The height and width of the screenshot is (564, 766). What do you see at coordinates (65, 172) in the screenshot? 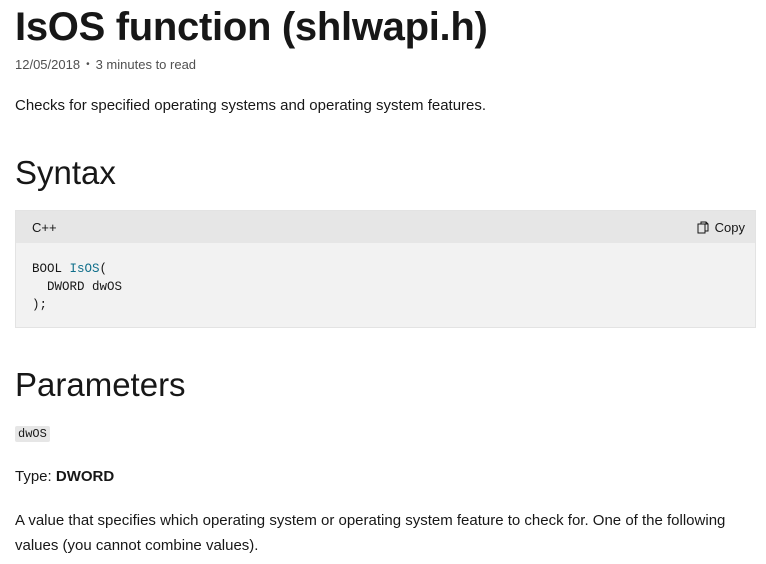
I see `syntax-heading: Syntax` at bounding box center [65, 172].